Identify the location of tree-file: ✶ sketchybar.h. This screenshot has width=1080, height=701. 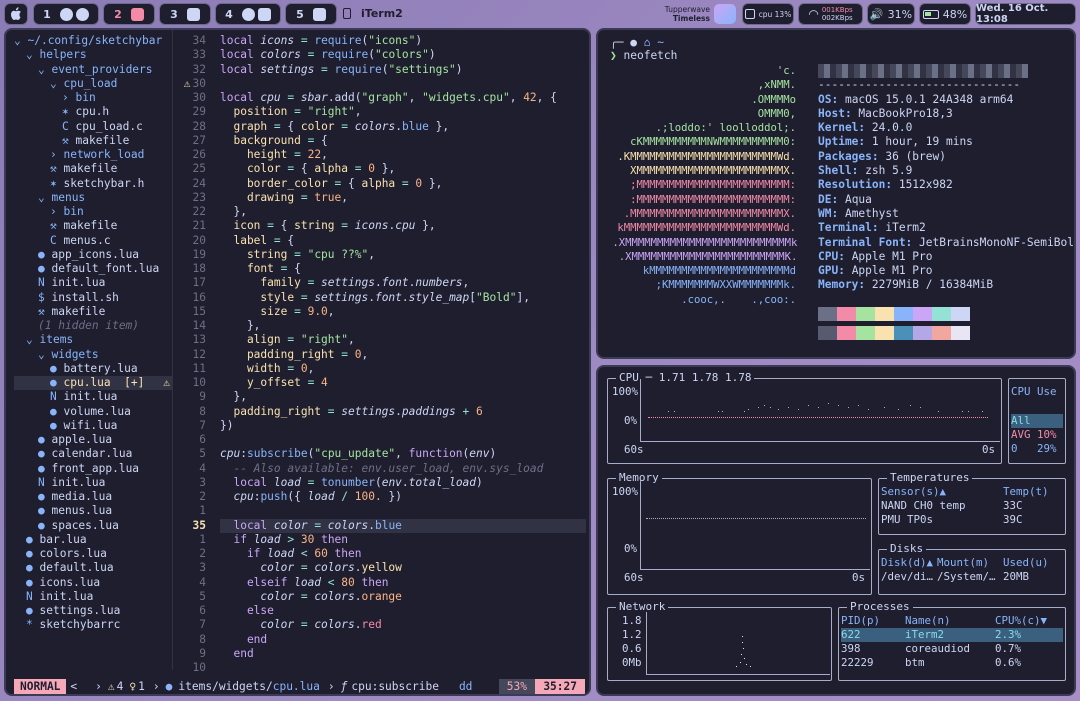
(93, 184).